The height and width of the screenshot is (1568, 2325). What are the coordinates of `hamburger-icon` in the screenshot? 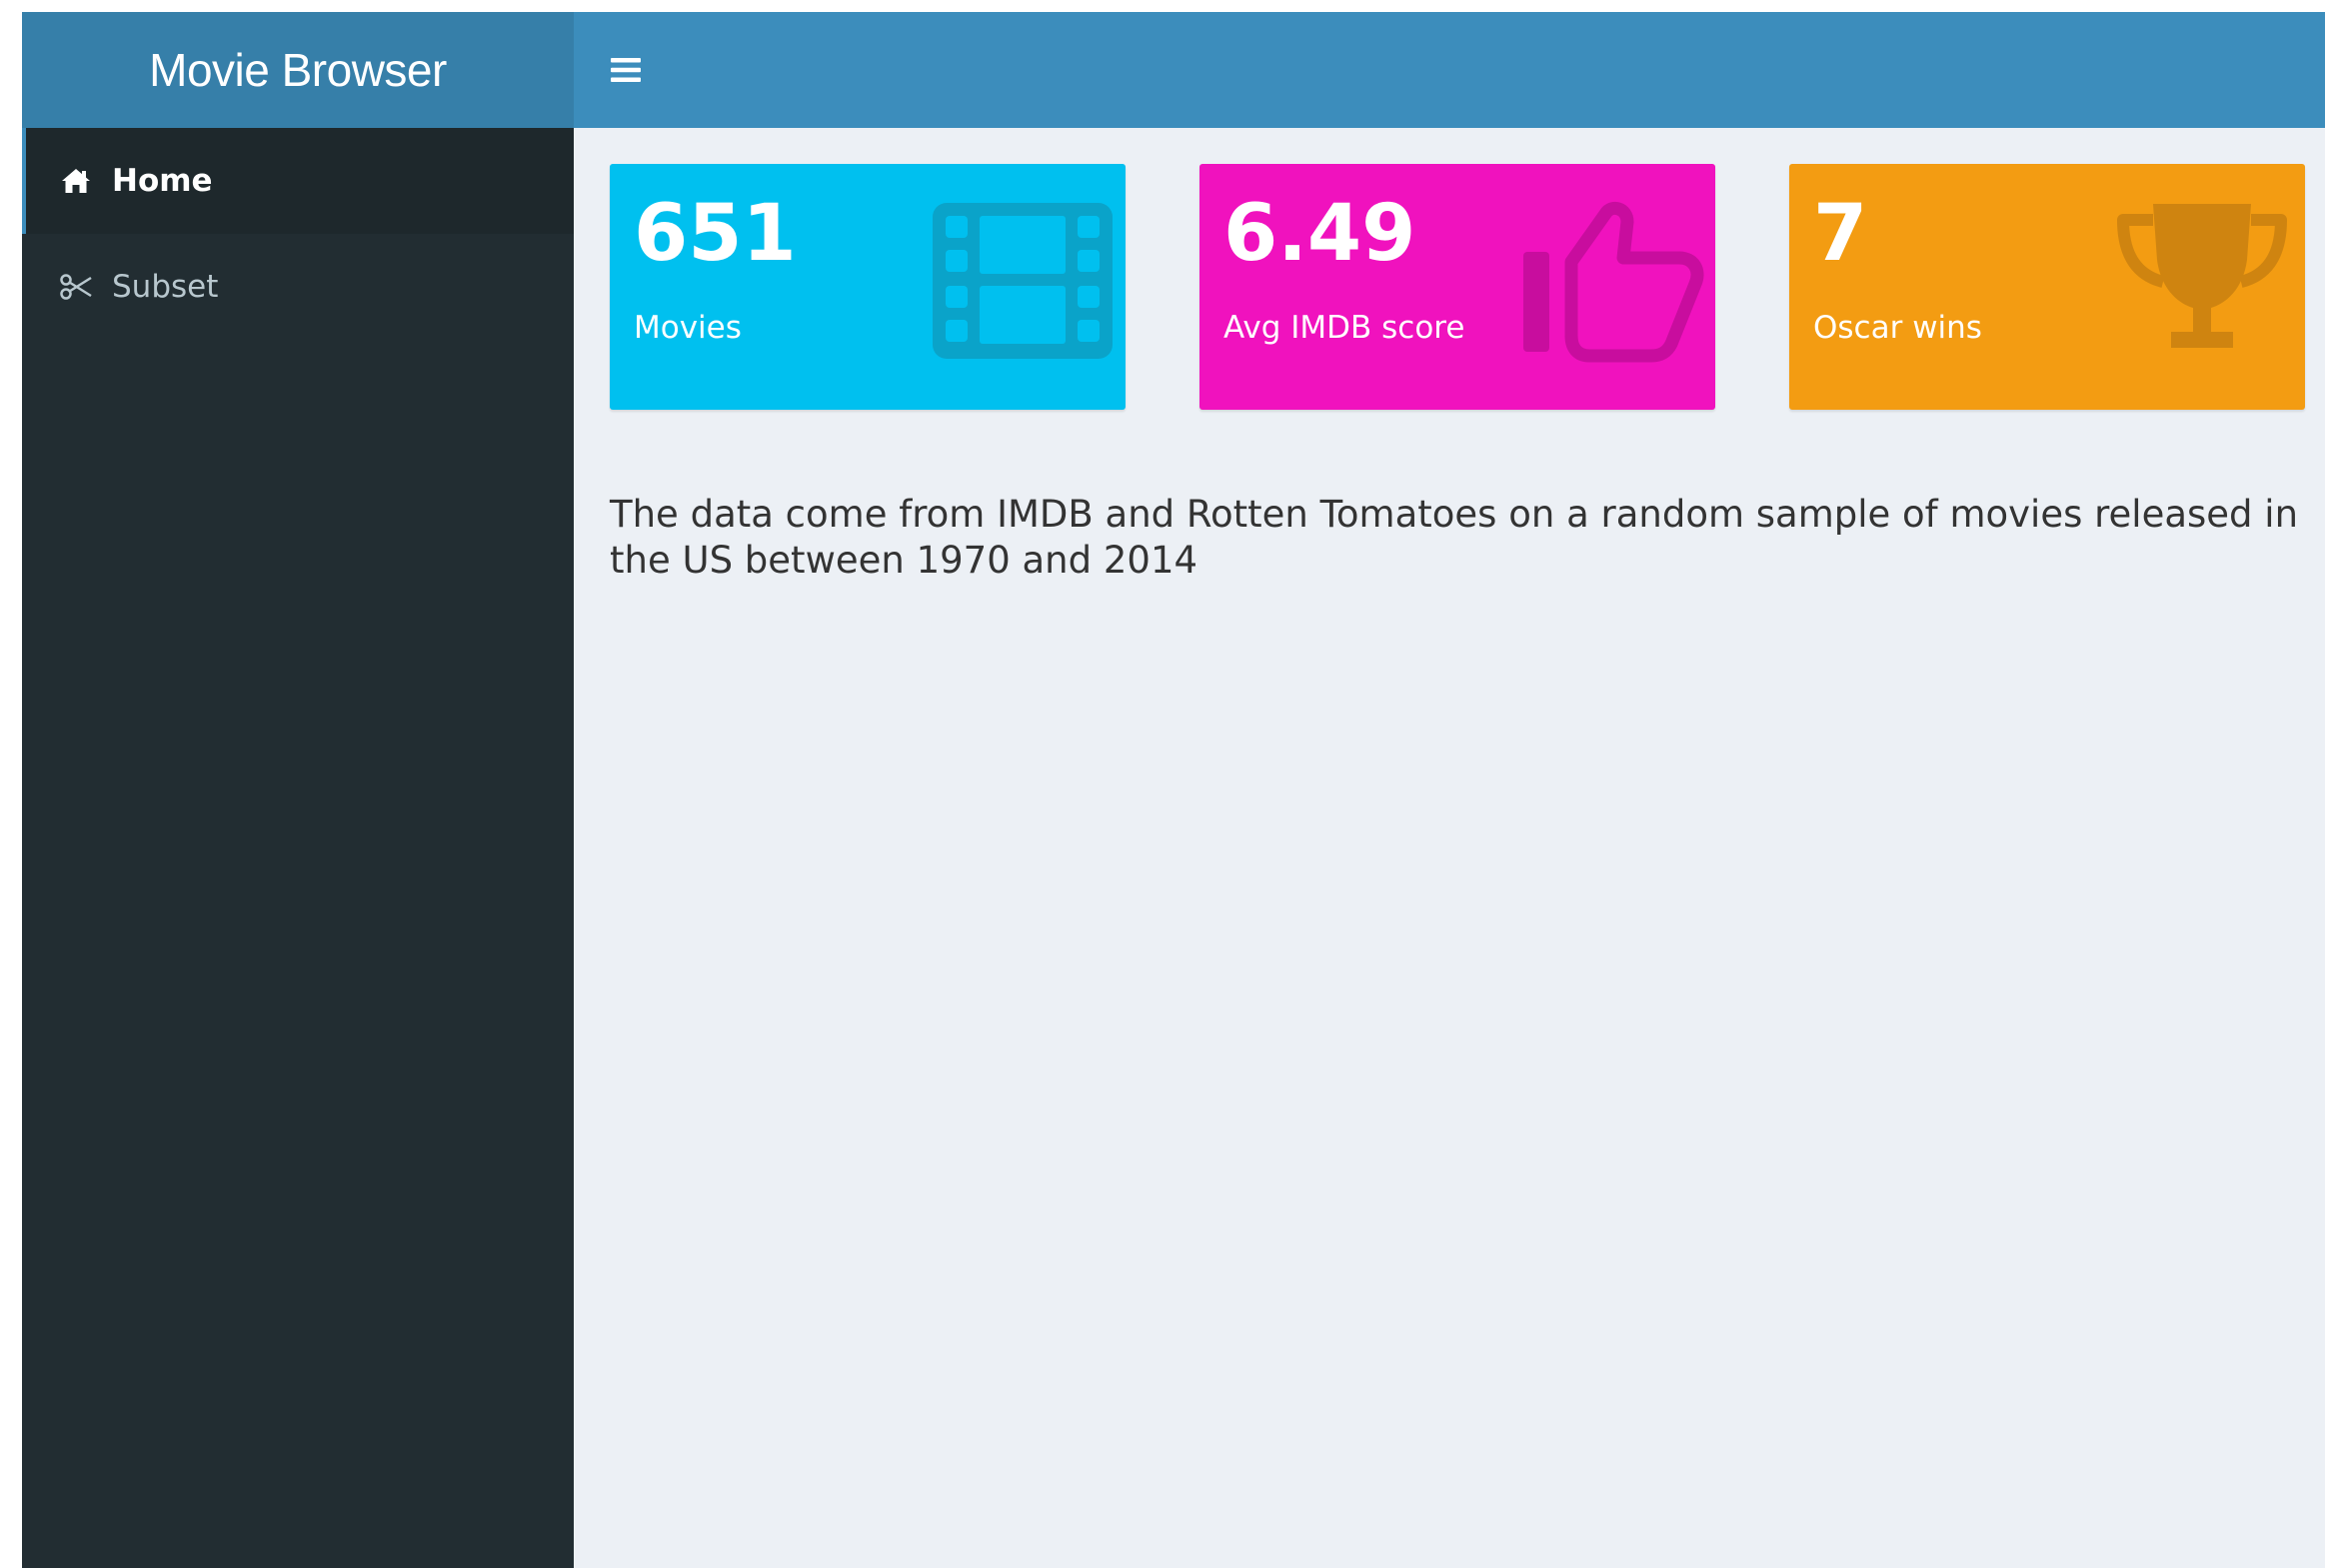 It's located at (626, 70).